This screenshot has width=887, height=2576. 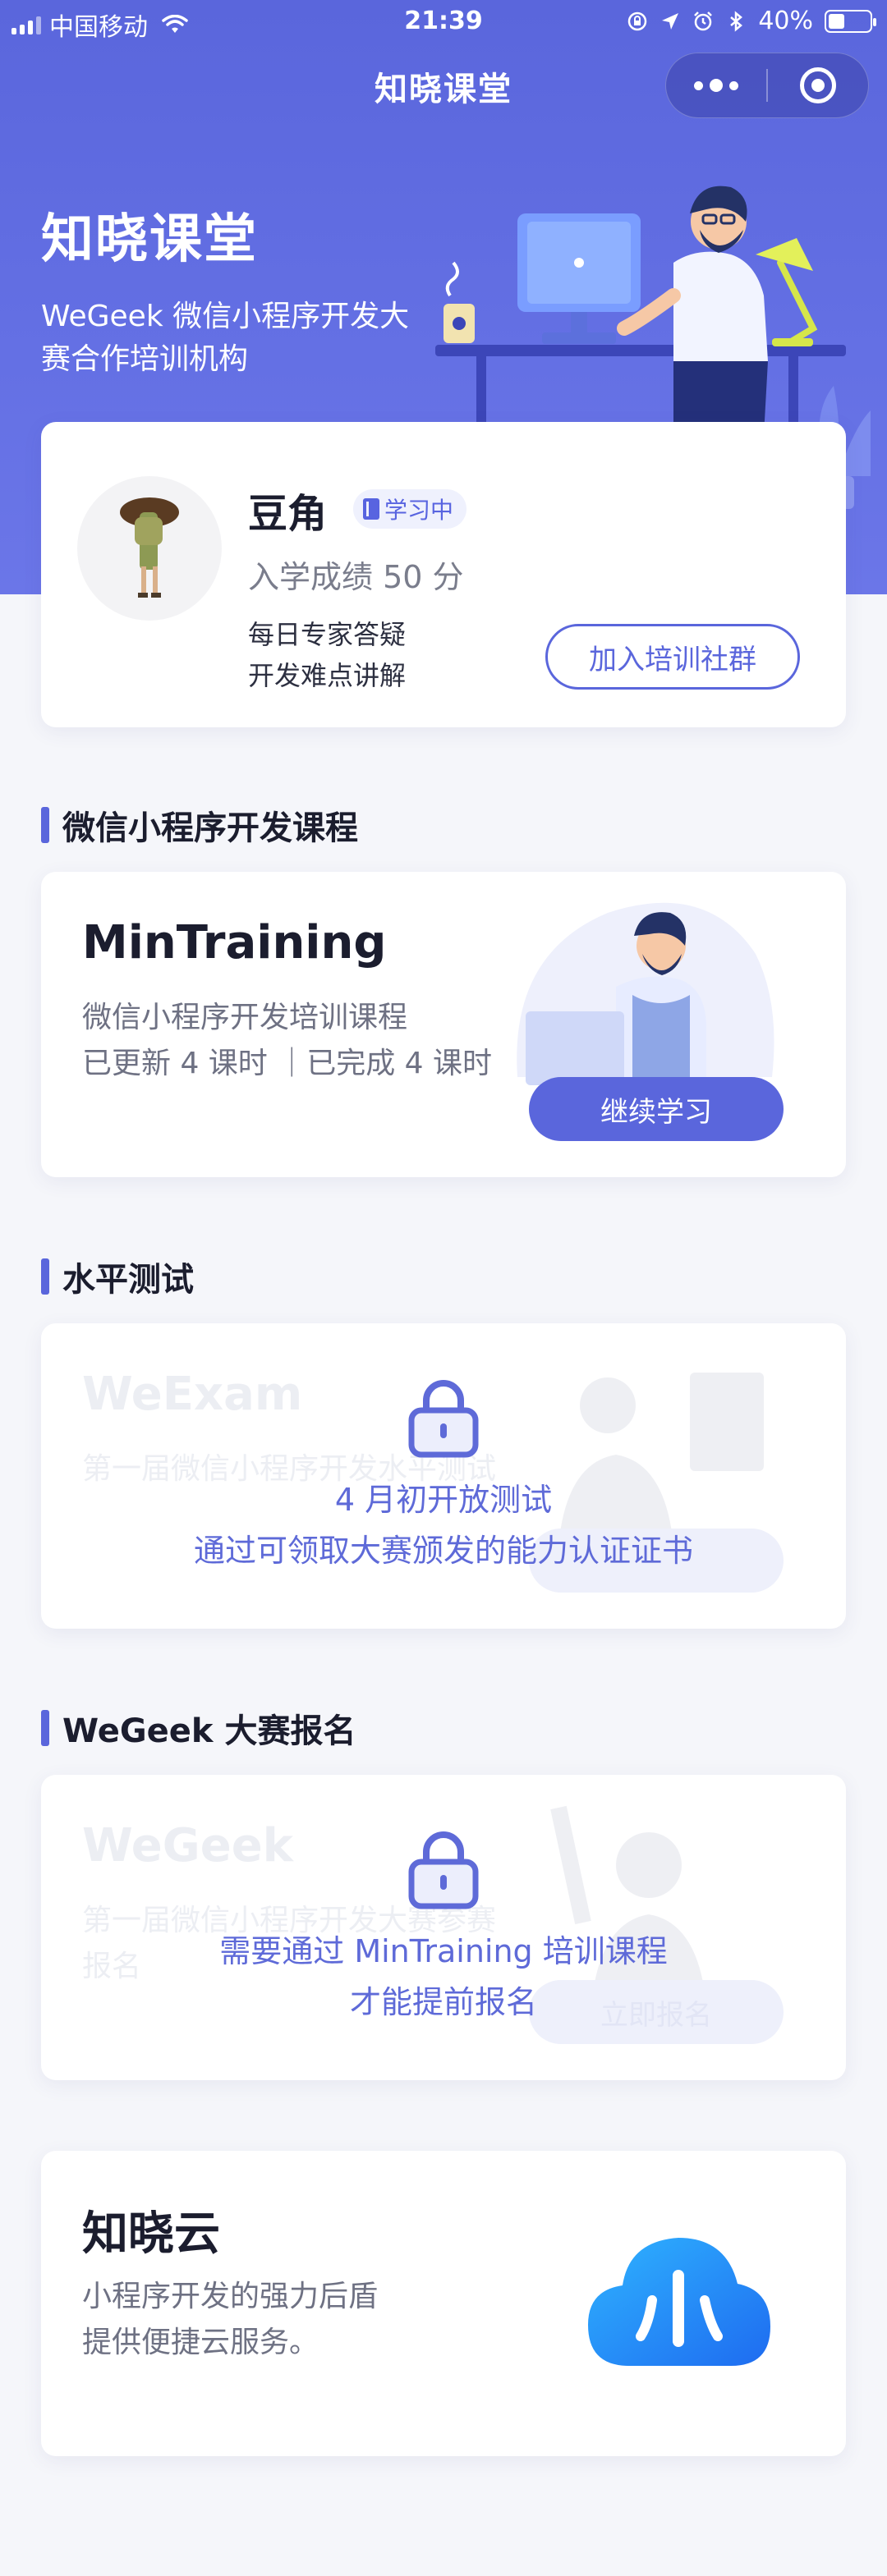 What do you see at coordinates (751, 21) in the screenshot?
I see `status-right: 40%` at bounding box center [751, 21].